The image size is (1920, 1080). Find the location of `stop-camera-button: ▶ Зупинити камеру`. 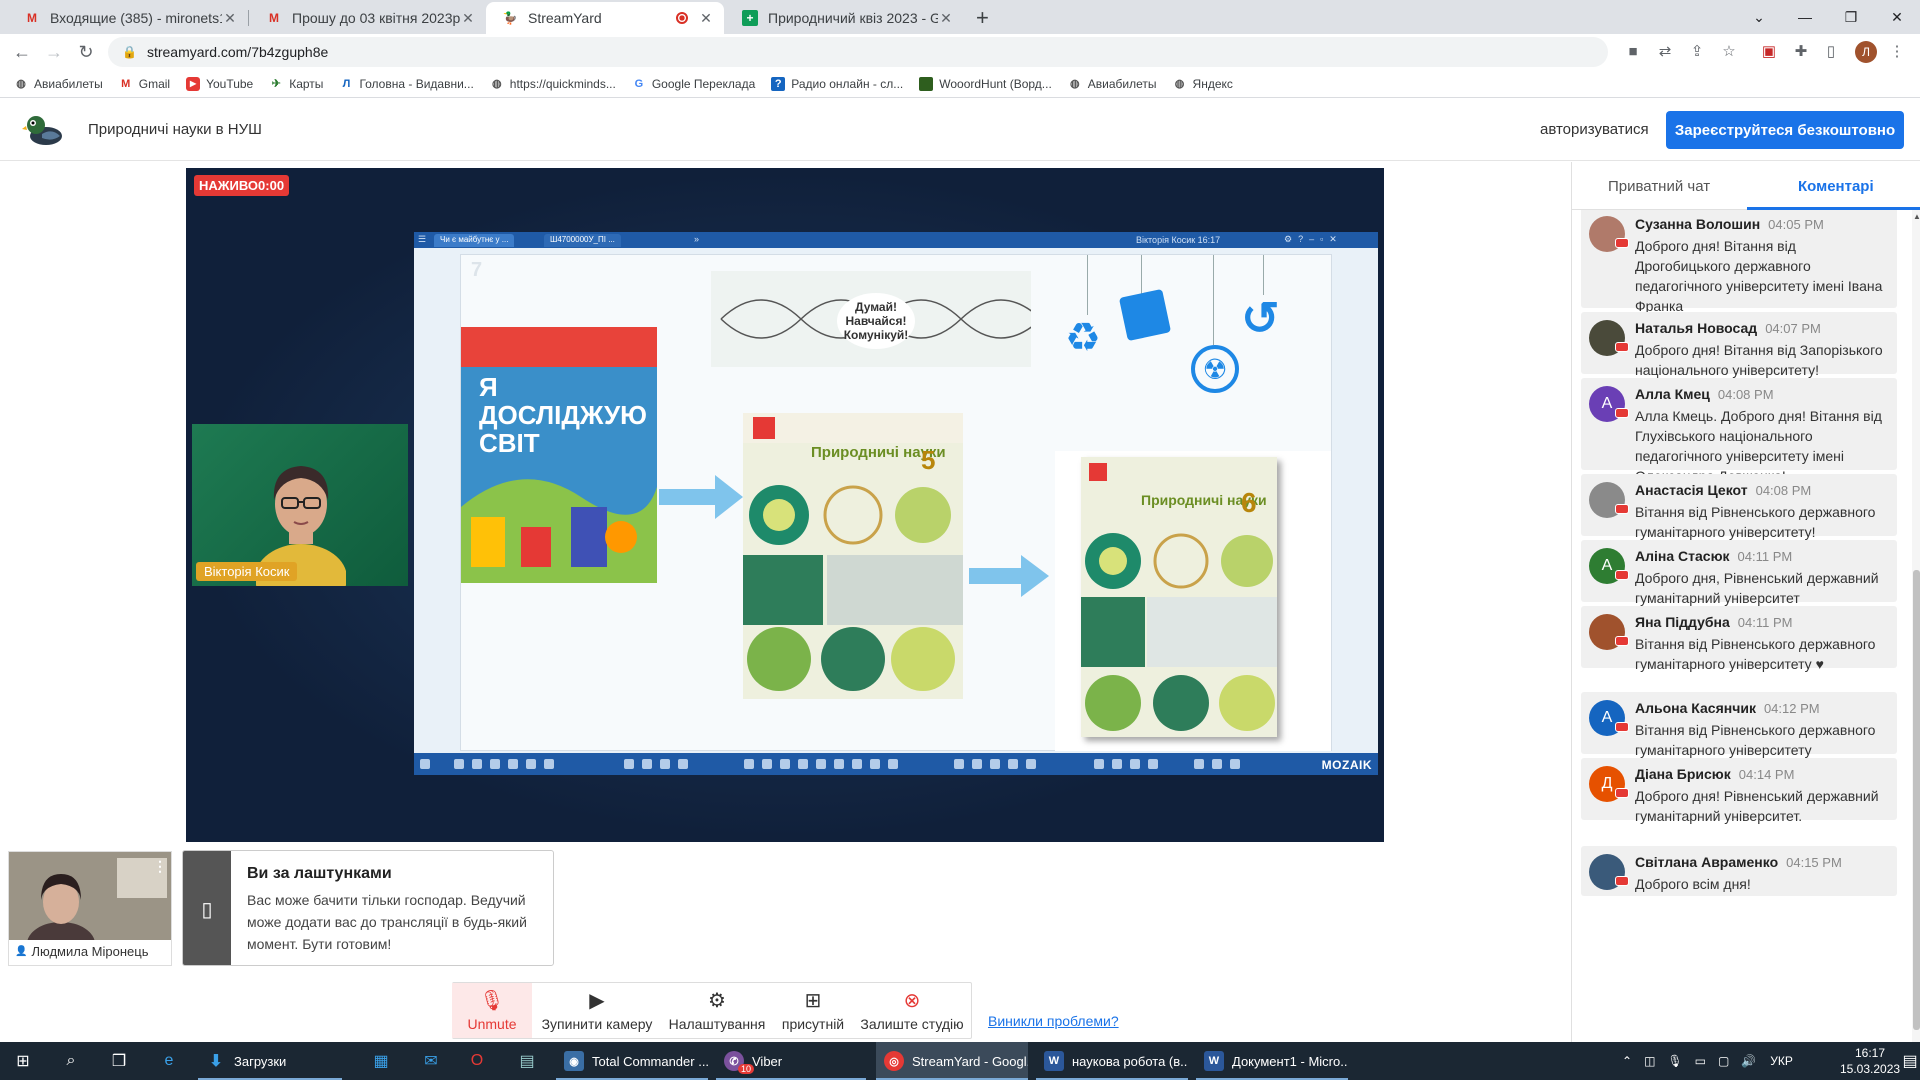

stop-camera-button: ▶ Зупинити камеру is located at coordinates (597, 1010).